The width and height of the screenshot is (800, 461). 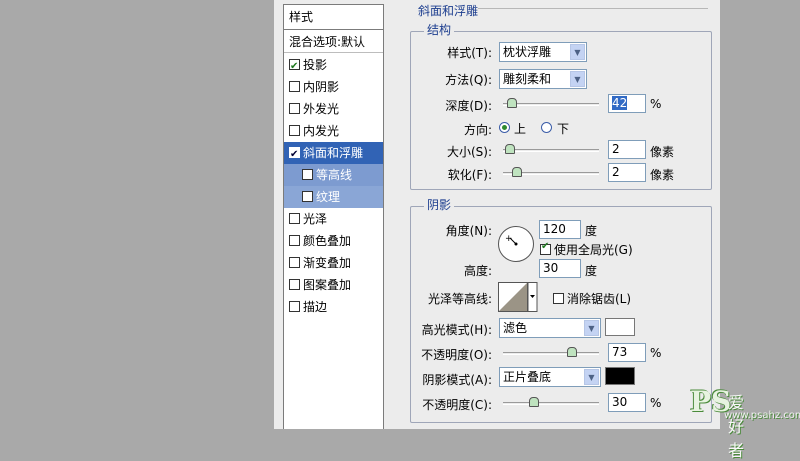 I want to click on style-item: 光泽, so click(x=333, y=219).